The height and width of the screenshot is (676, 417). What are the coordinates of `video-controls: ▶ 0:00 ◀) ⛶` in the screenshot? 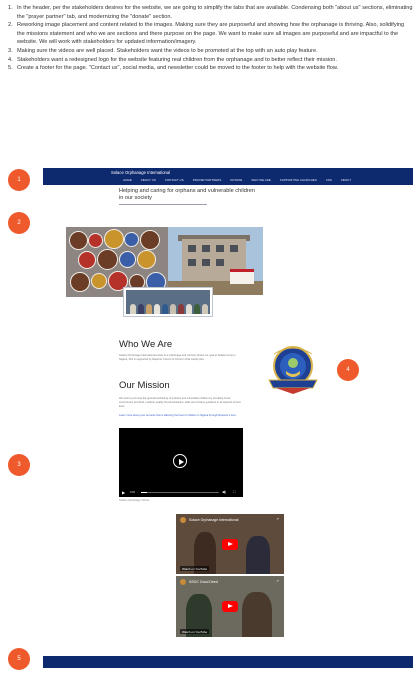 It's located at (181, 492).